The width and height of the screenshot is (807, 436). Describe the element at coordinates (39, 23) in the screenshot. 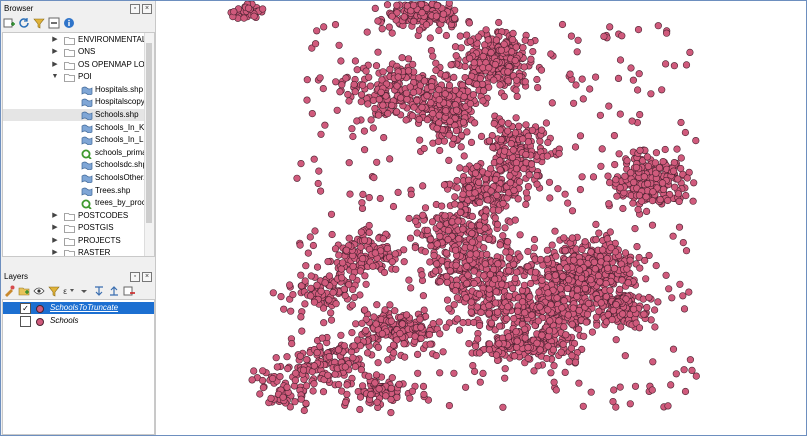

I see `filter-icon` at that location.